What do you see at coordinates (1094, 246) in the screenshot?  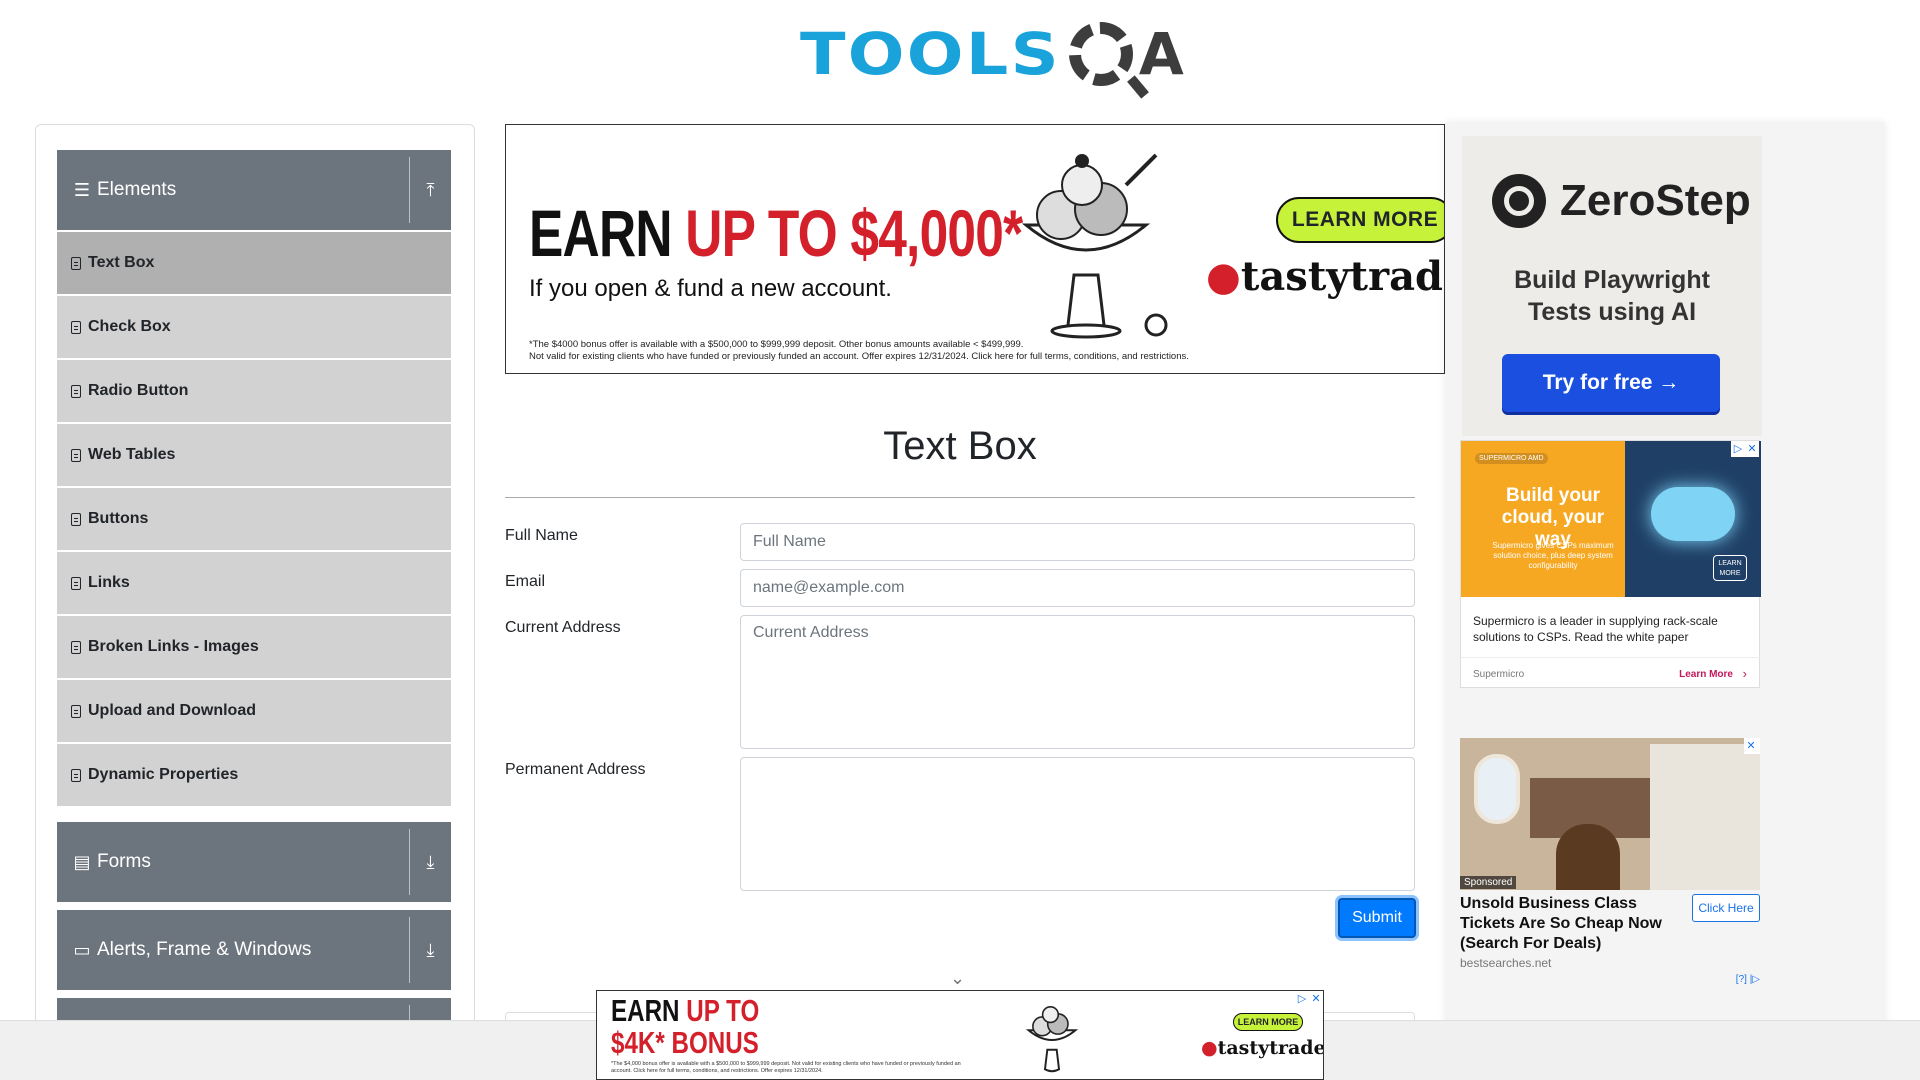 I see `sundae-illustration` at bounding box center [1094, 246].